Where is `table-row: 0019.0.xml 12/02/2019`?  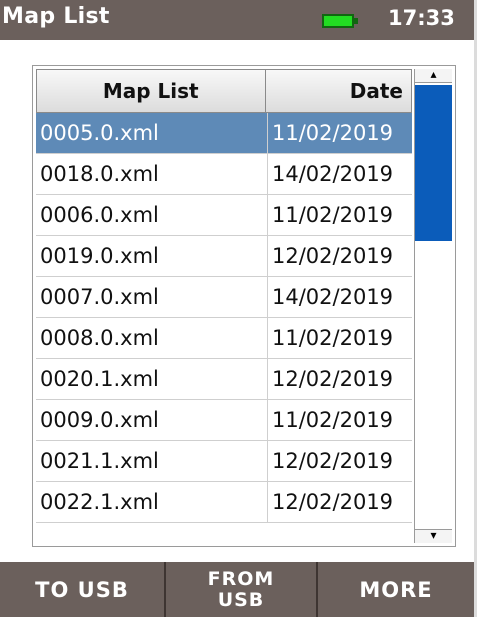
table-row: 0019.0.xml 12/02/2019 is located at coordinates (224, 256).